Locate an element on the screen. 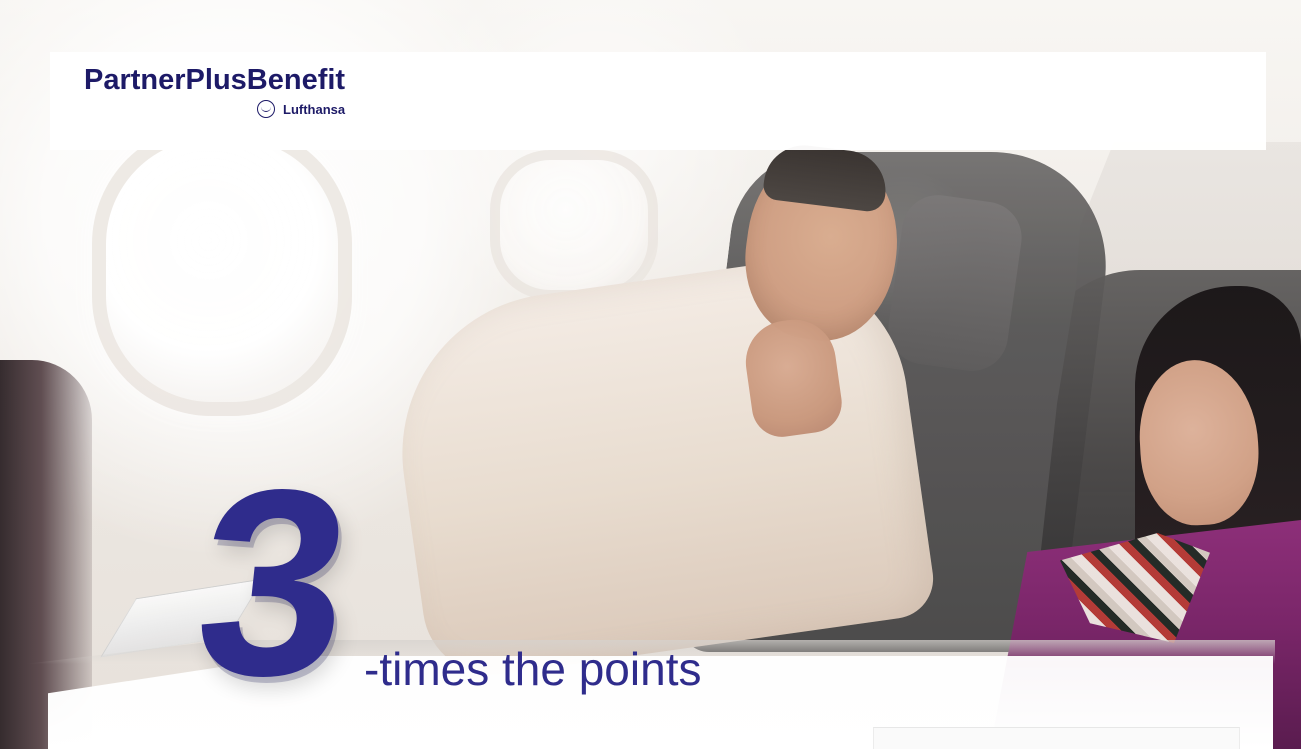 The height and width of the screenshot is (749, 1301). headline: -times the points is located at coordinates (533, 669).